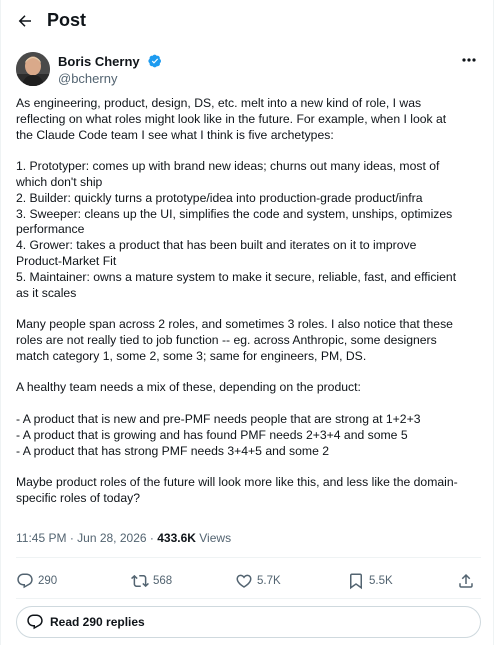  Describe the element at coordinates (163, 581) in the screenshot. I see `repost-count: 568` at that location.